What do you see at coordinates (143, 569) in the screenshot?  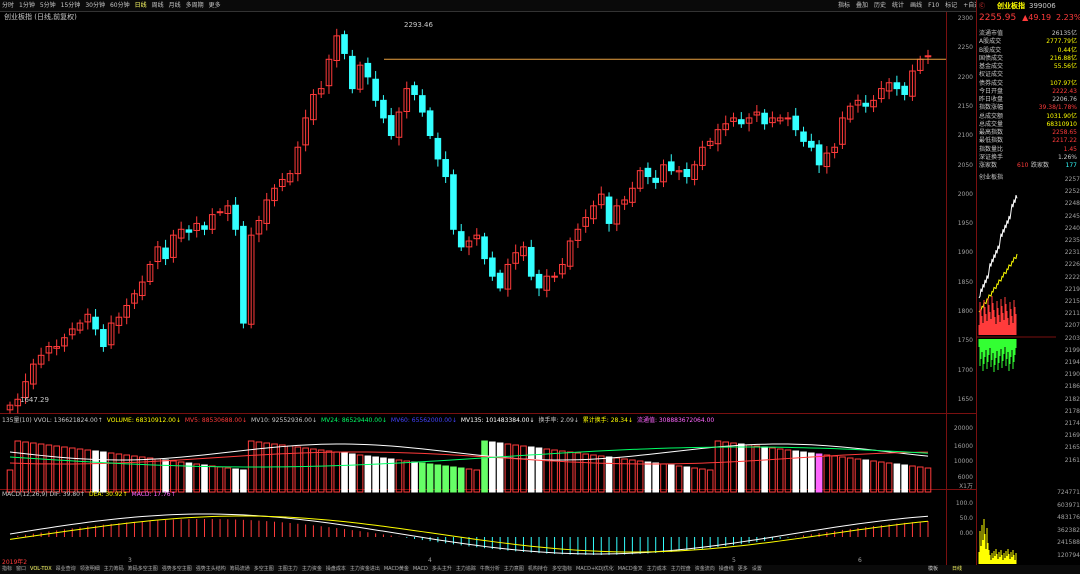 I see `indicator-tab: 筹码多空主图` at bounding box center [143, 569].